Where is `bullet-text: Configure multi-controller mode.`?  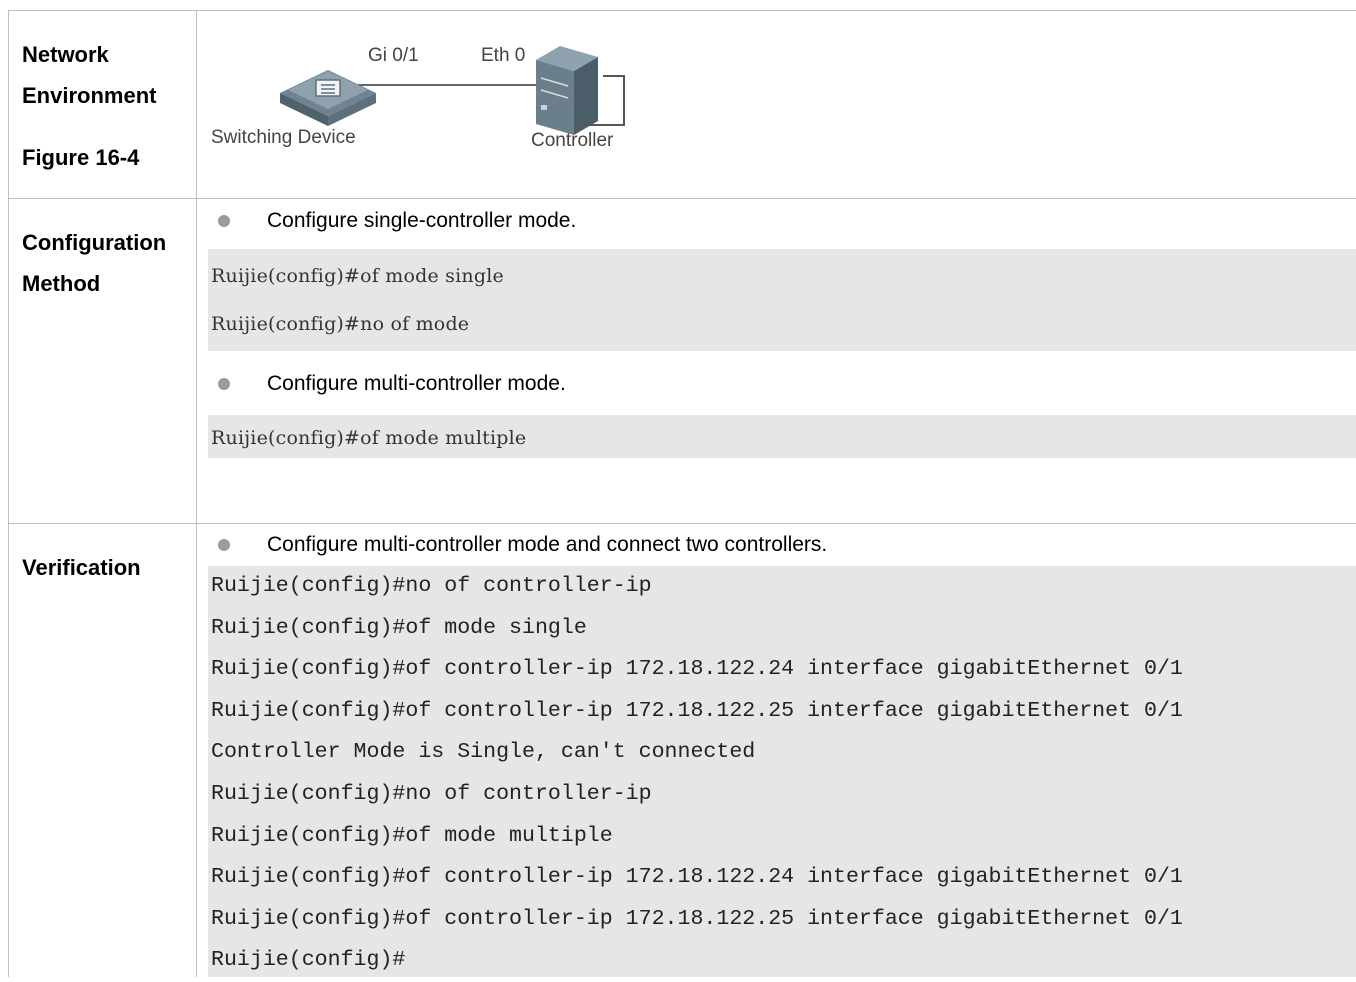 bullet-text: Configure multi-controller mode. is located at coordinates (416, 383).